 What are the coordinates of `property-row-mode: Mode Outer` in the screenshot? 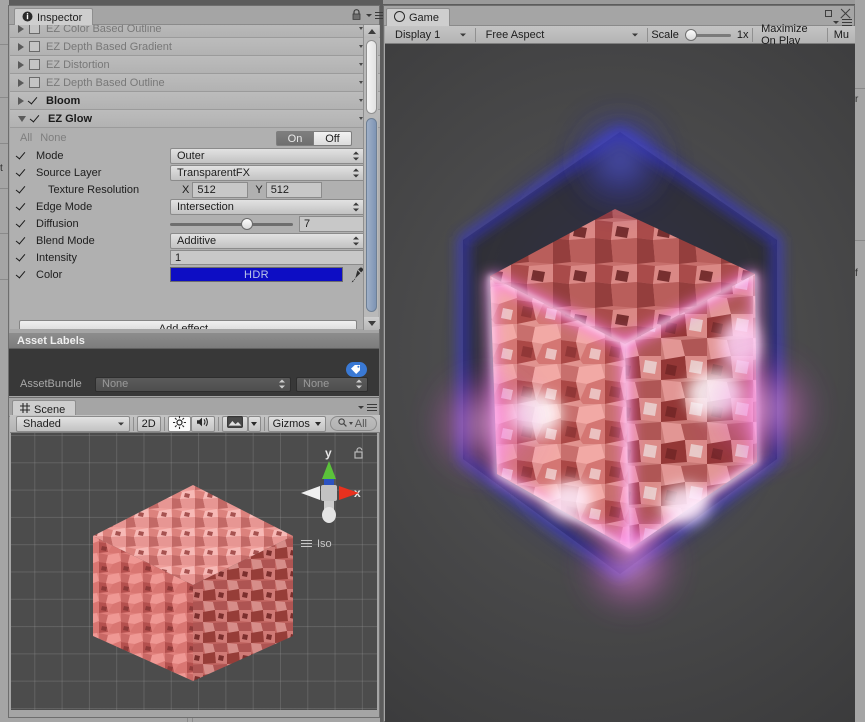 It's located at (195, 155).